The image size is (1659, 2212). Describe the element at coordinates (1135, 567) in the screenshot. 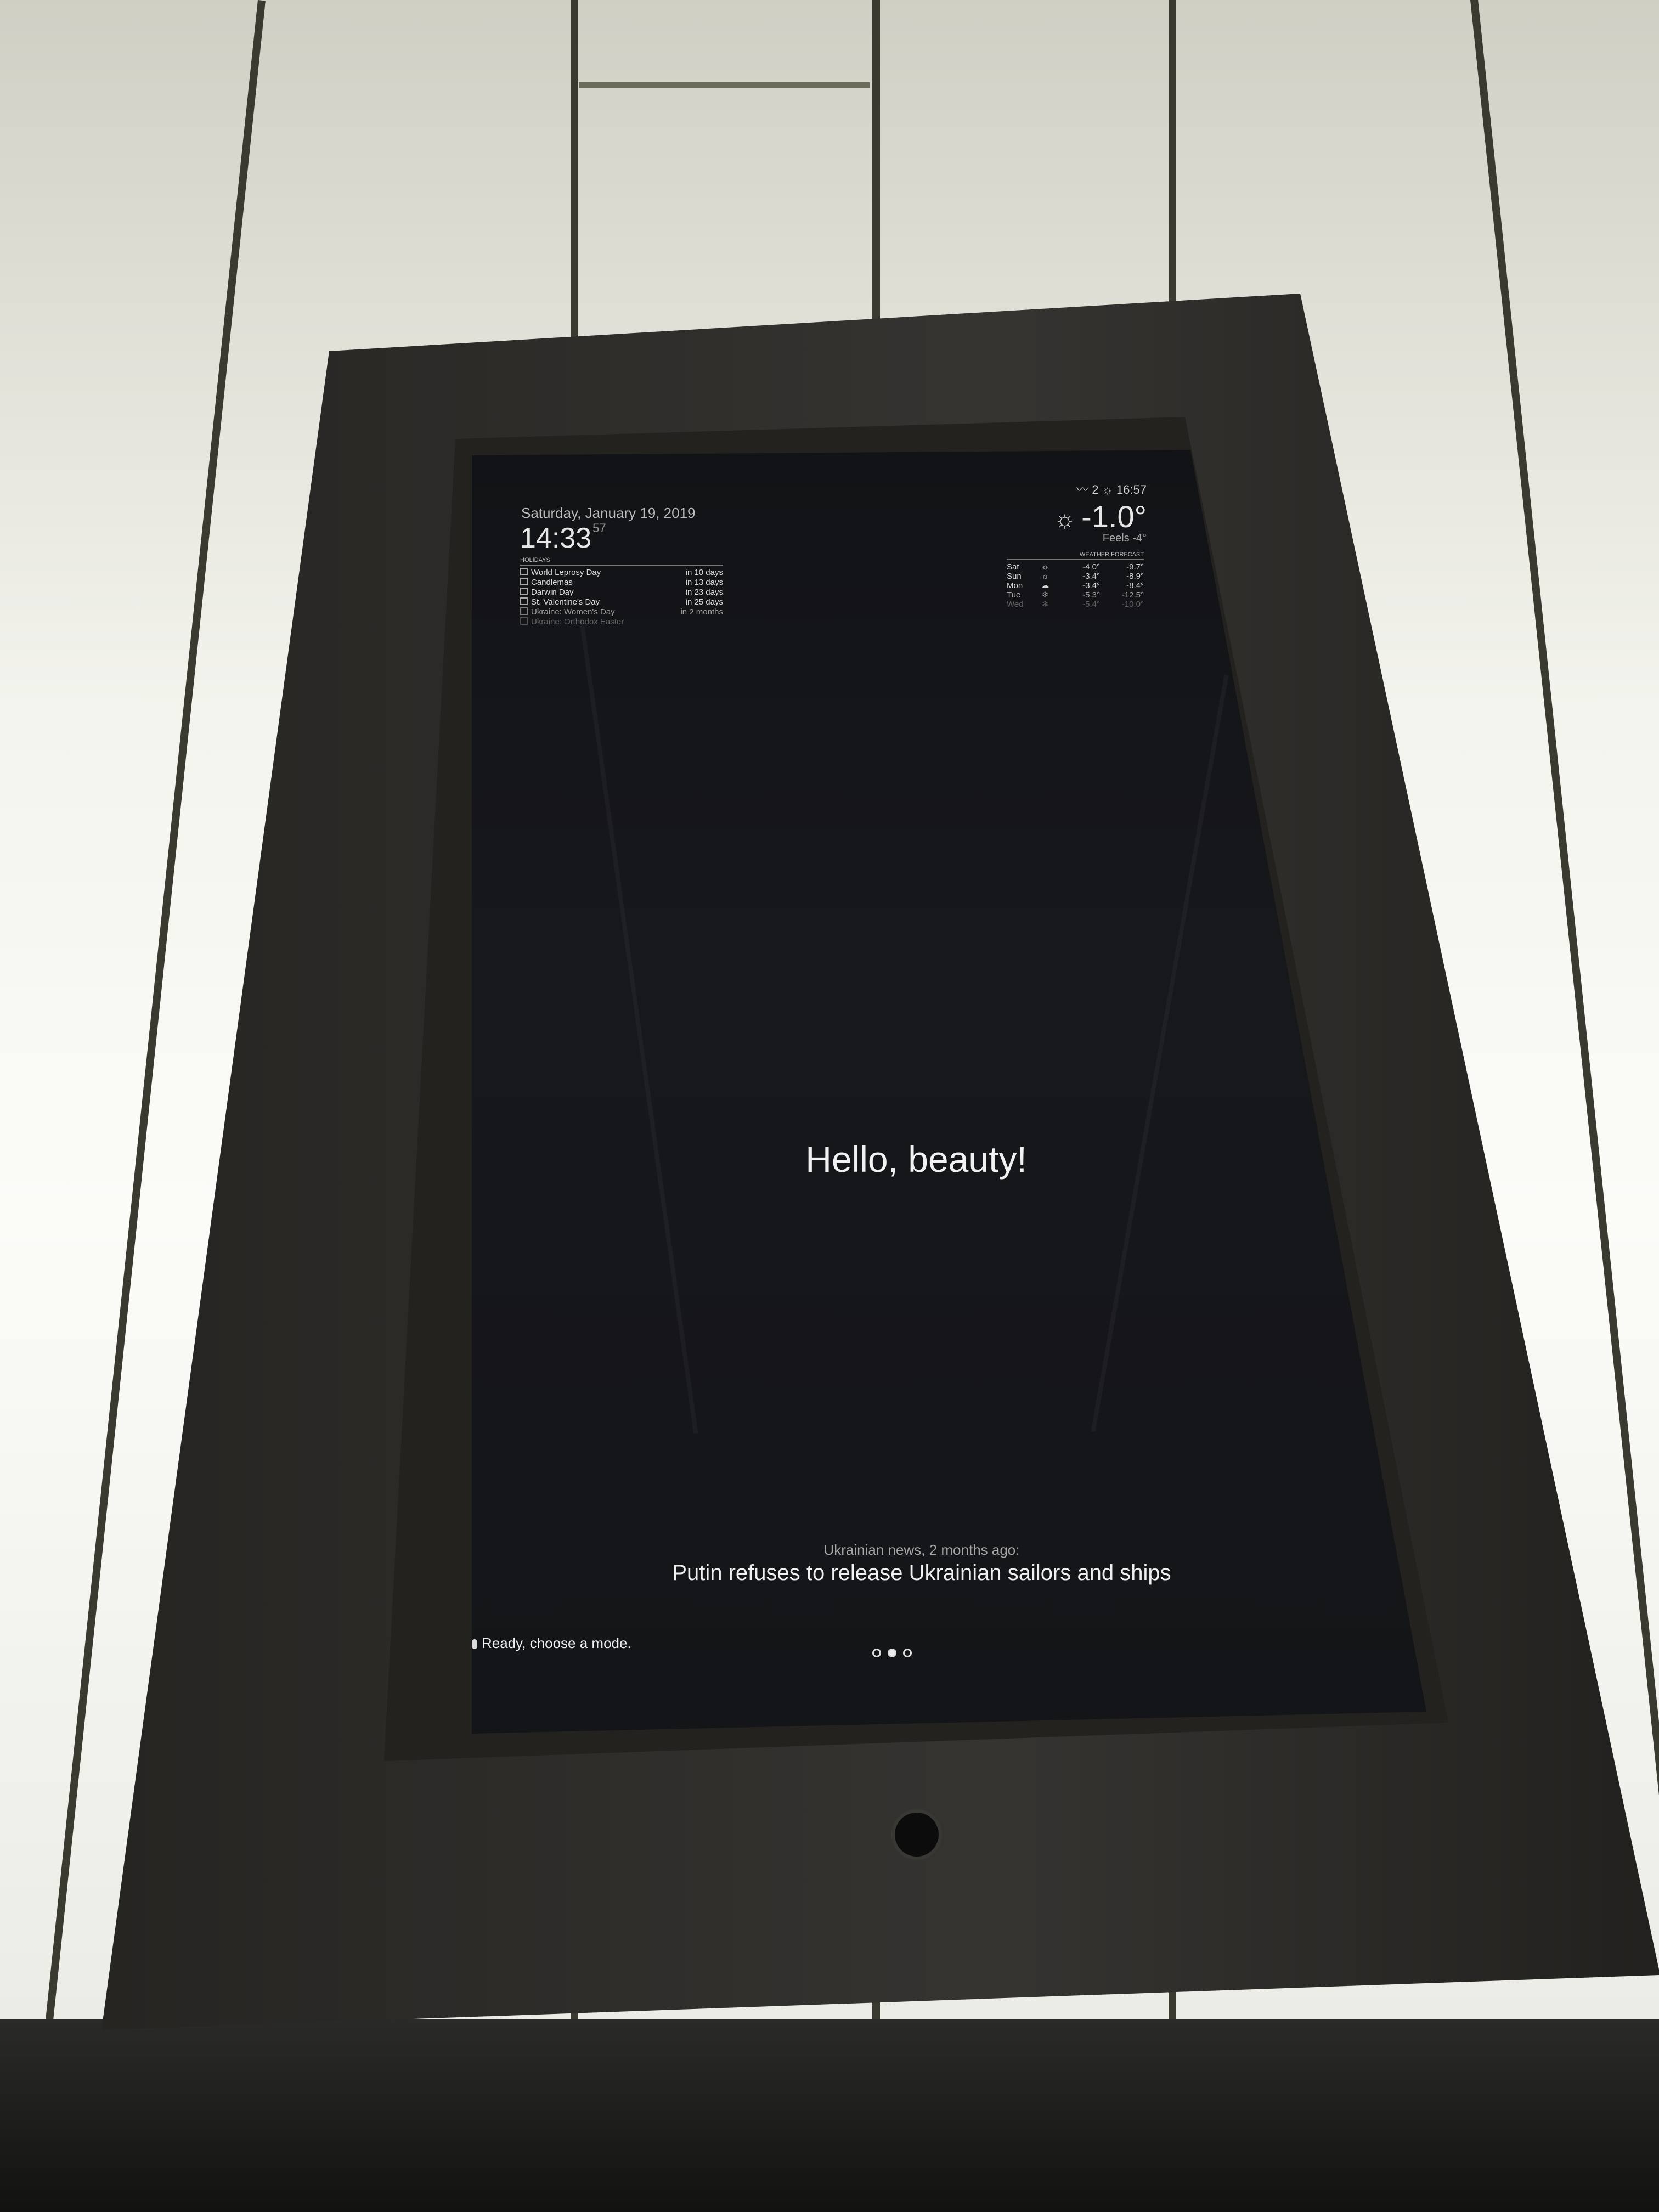

I see `forecast-low: -9.7°` at that location.